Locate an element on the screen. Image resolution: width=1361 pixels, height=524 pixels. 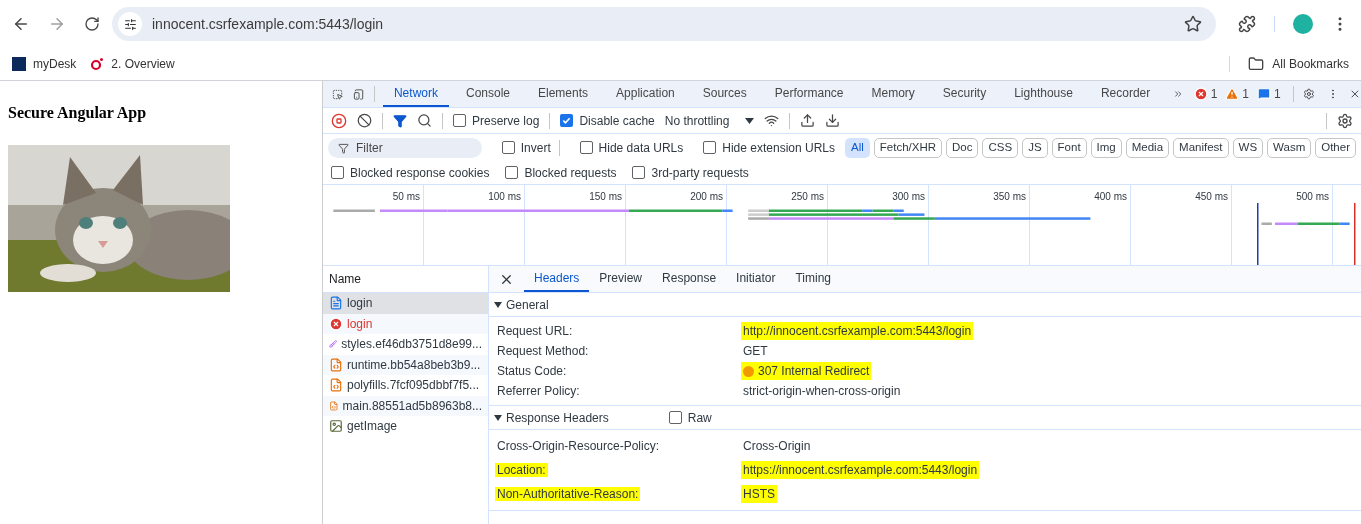
upload-icon is located at coordinates (808, 120).